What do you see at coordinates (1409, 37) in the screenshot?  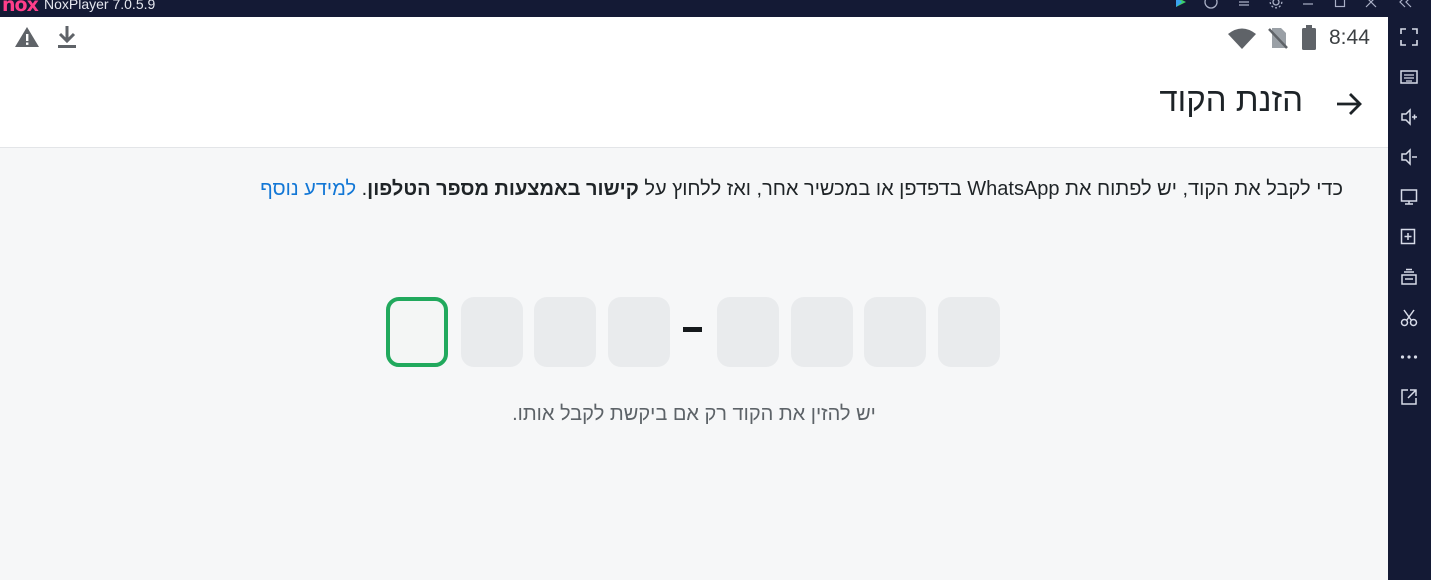 I see `fullscreen-icon` at bounding box center [1409, 37].